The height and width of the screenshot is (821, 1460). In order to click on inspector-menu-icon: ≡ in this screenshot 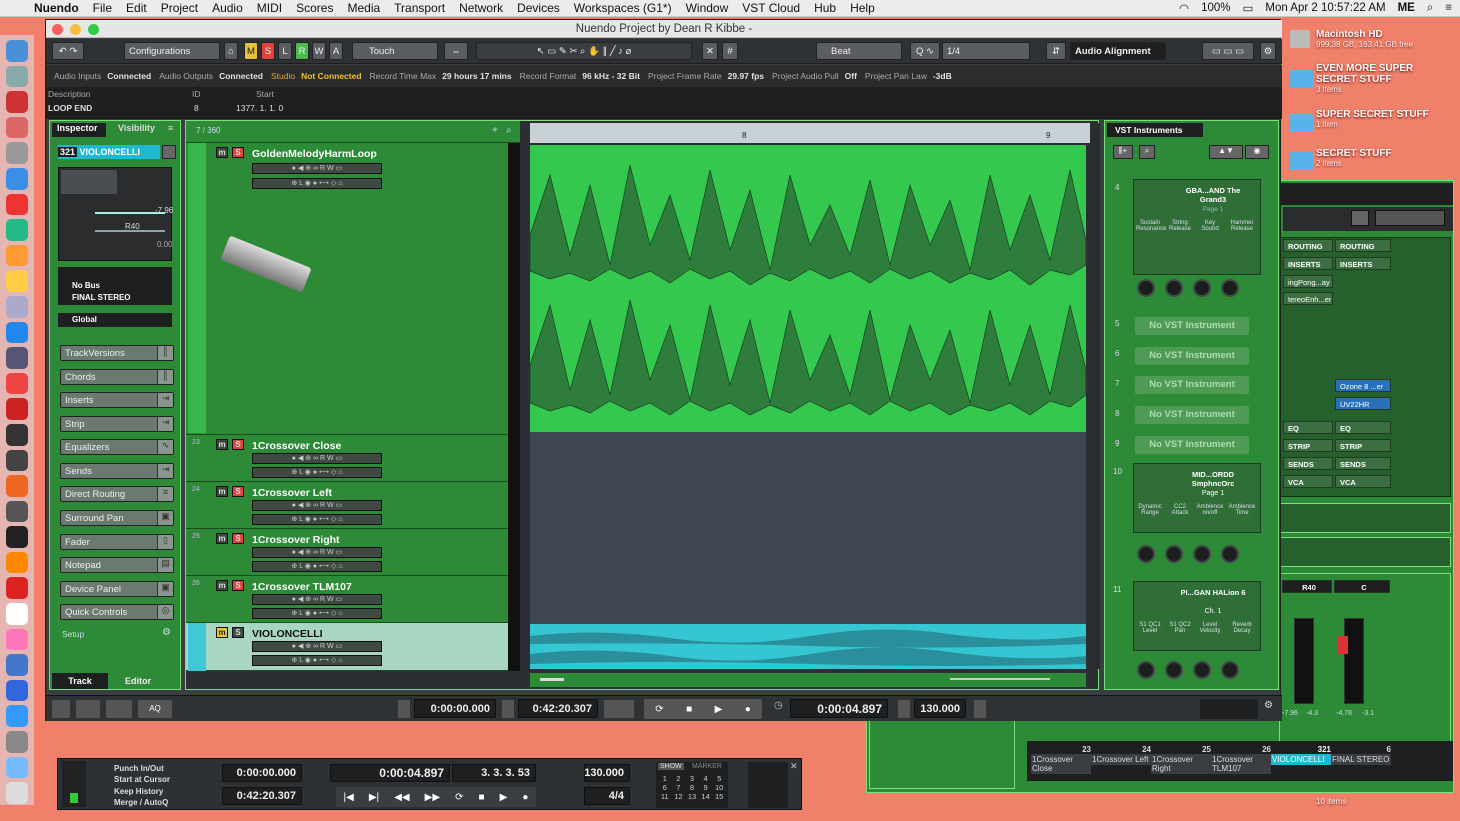, I will do `click(170, 128)`.